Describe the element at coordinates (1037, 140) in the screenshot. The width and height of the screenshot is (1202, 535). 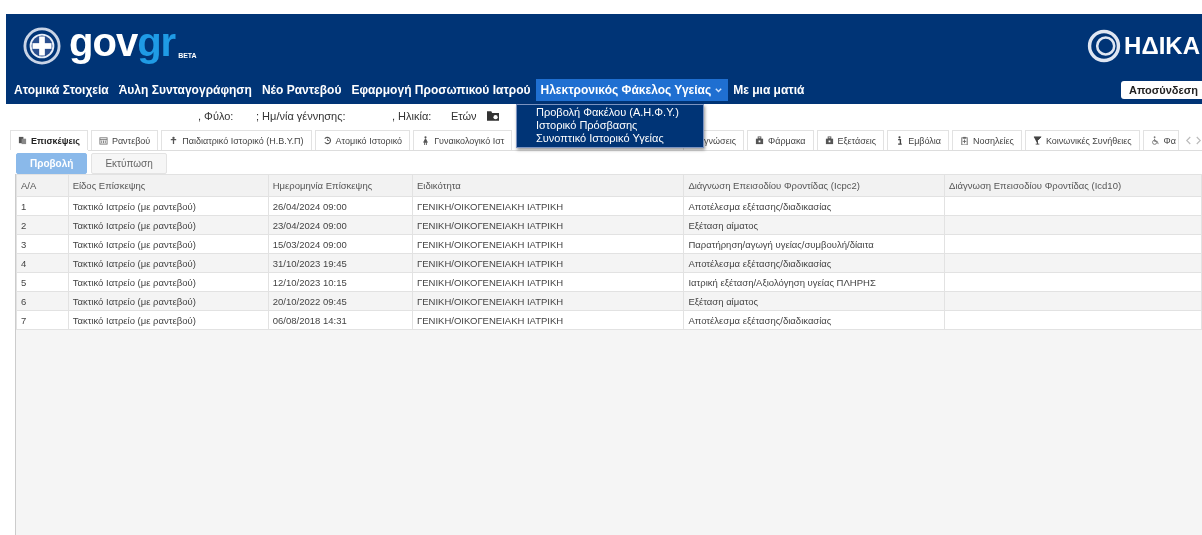
I see `glass-icon` at that location.